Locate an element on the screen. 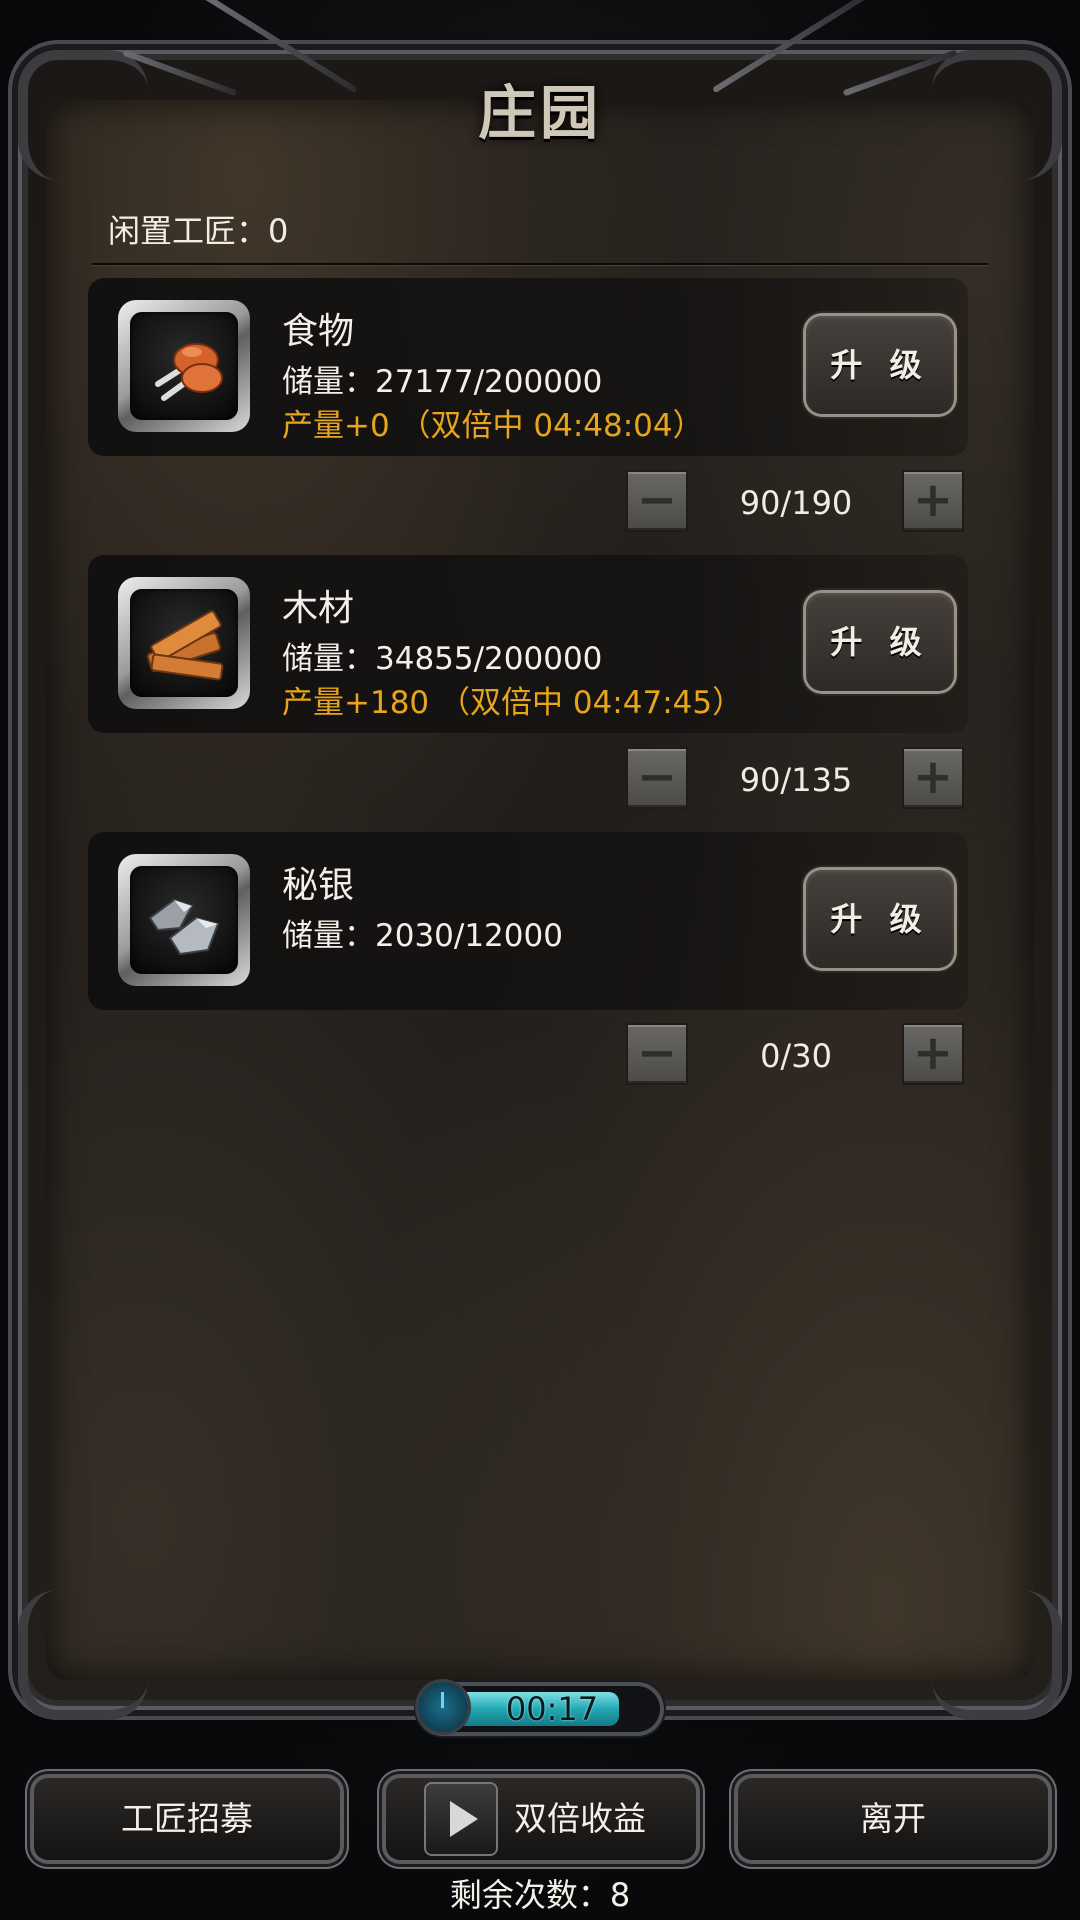 The height and width of the screenshot is (1920, 1080). resource-name: 木材 is located at coordinates (318, 608).